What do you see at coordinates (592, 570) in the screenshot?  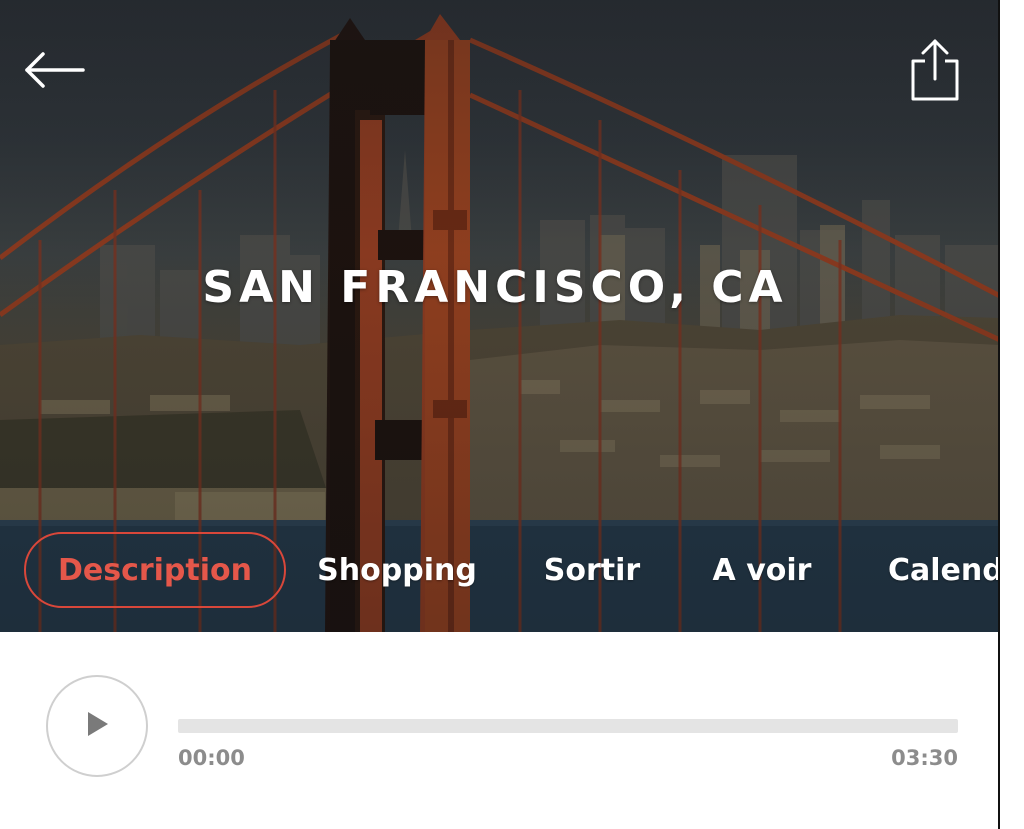 I see `tab-sortir: Sortir` at bounding box center [592, 570].